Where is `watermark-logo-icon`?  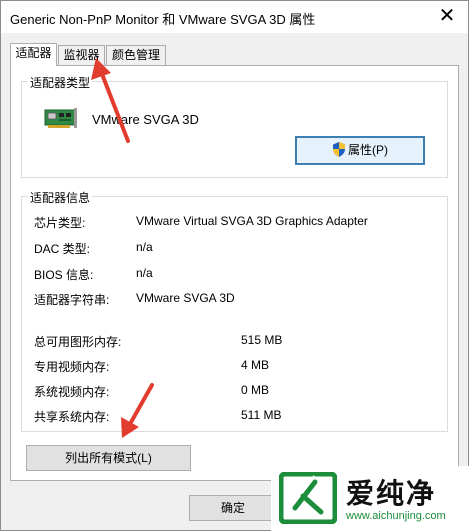 watermark-logo-icon is located at coordinates (308, 498).